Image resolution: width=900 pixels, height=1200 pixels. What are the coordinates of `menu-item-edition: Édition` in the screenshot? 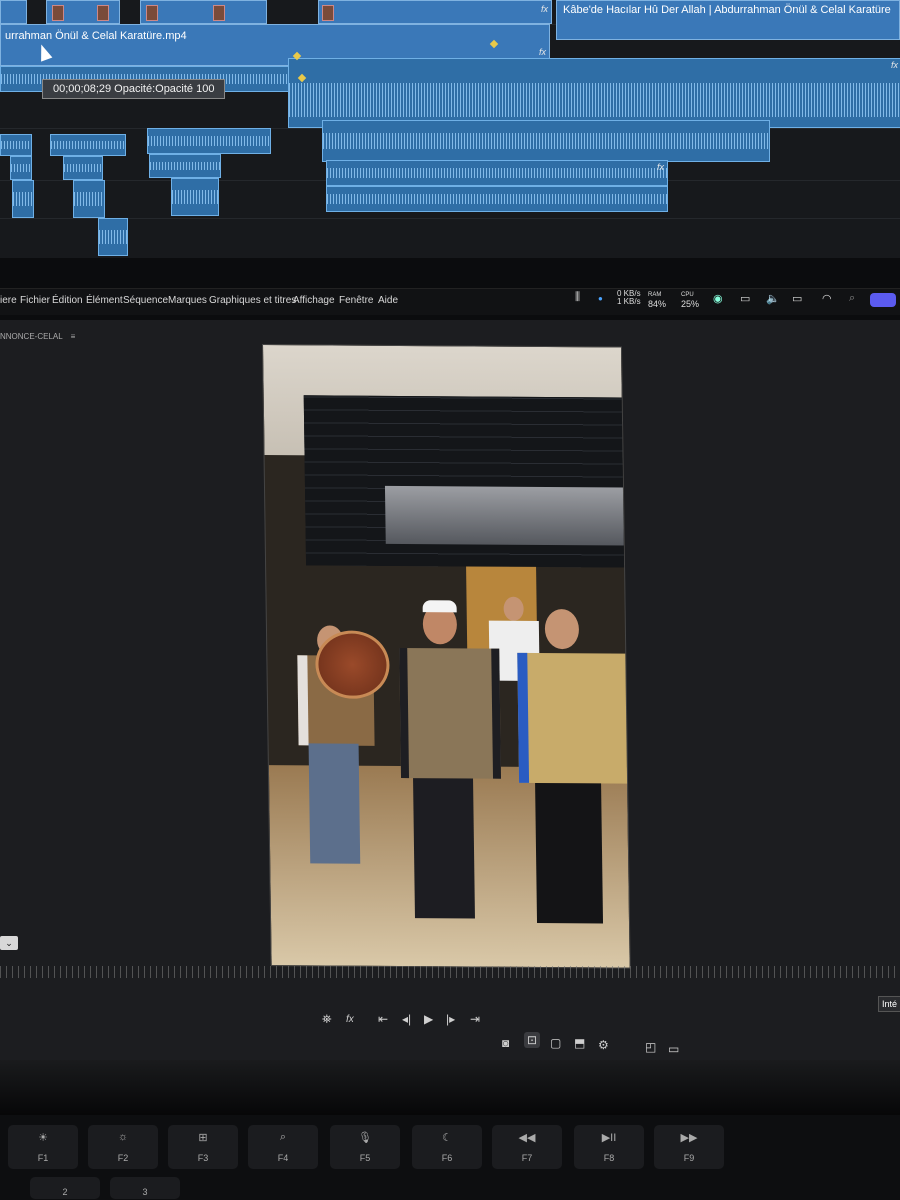 It's located at (67, 300).